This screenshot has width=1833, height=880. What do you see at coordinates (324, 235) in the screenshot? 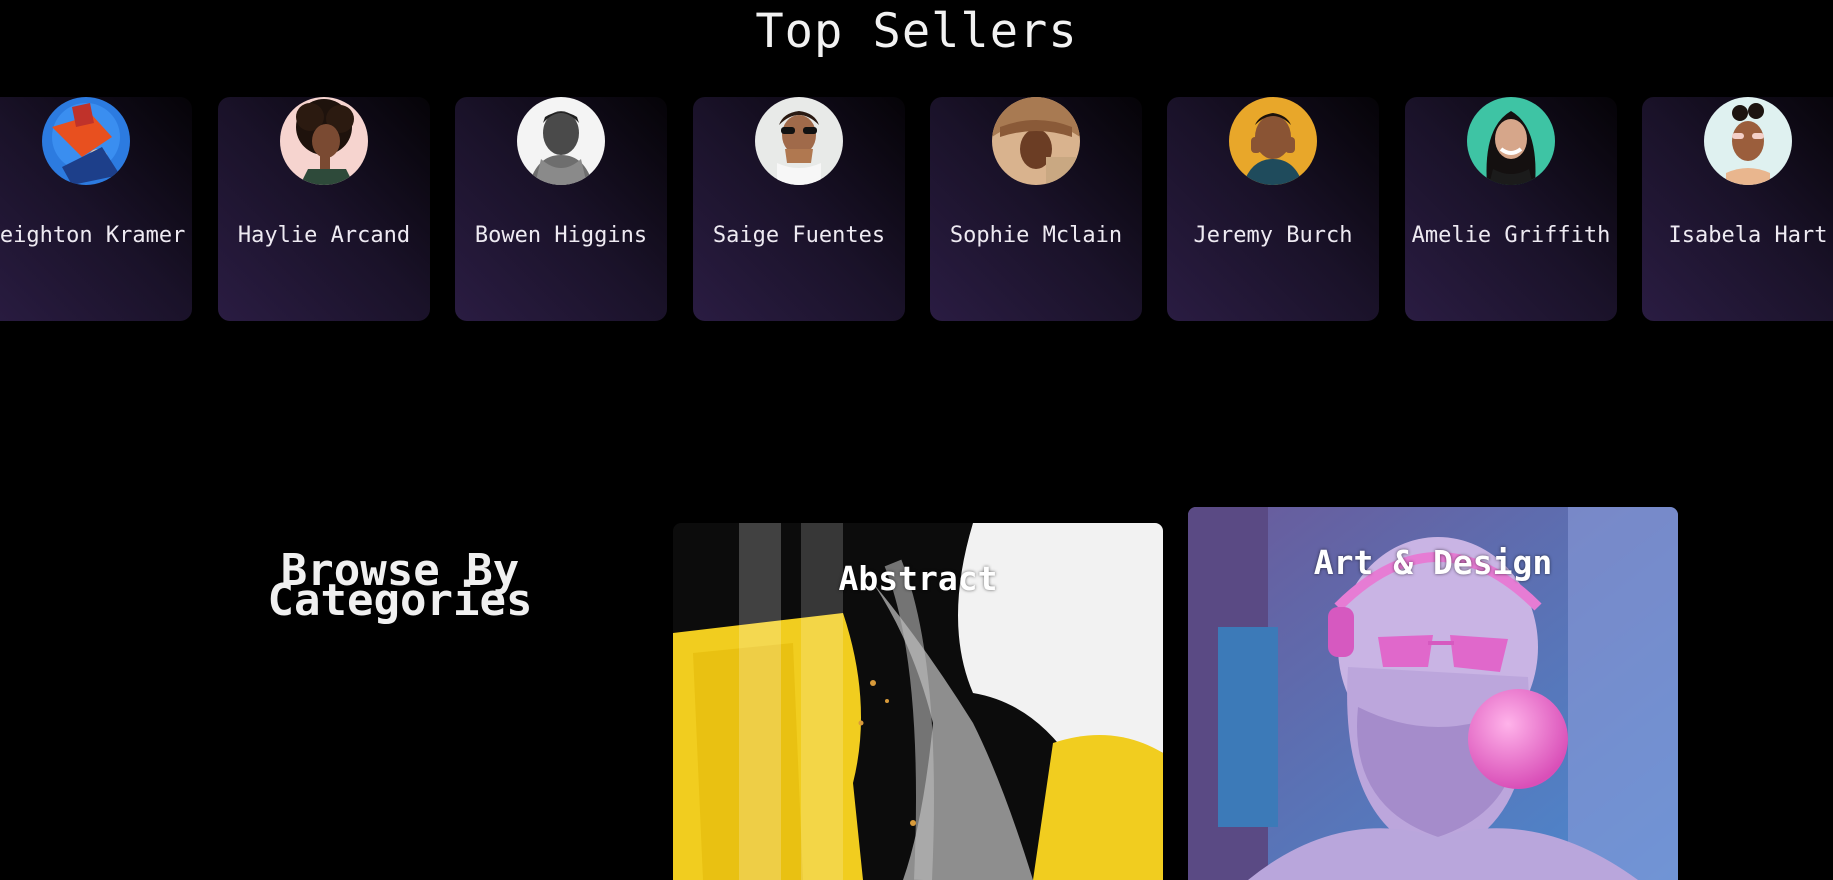
I see `seller-name: Haylie Arcand` at bounding box center [324, 235].